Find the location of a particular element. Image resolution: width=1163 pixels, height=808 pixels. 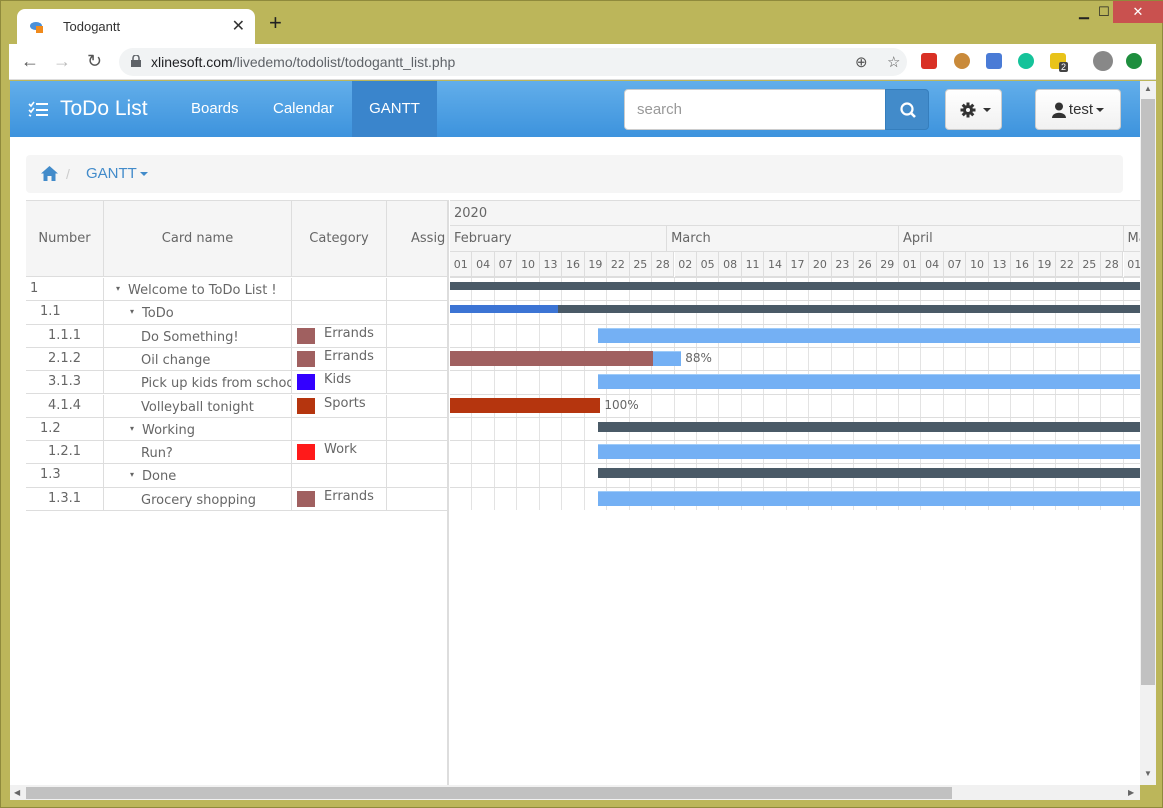

gear-icon is located at coordinates (968, 110).